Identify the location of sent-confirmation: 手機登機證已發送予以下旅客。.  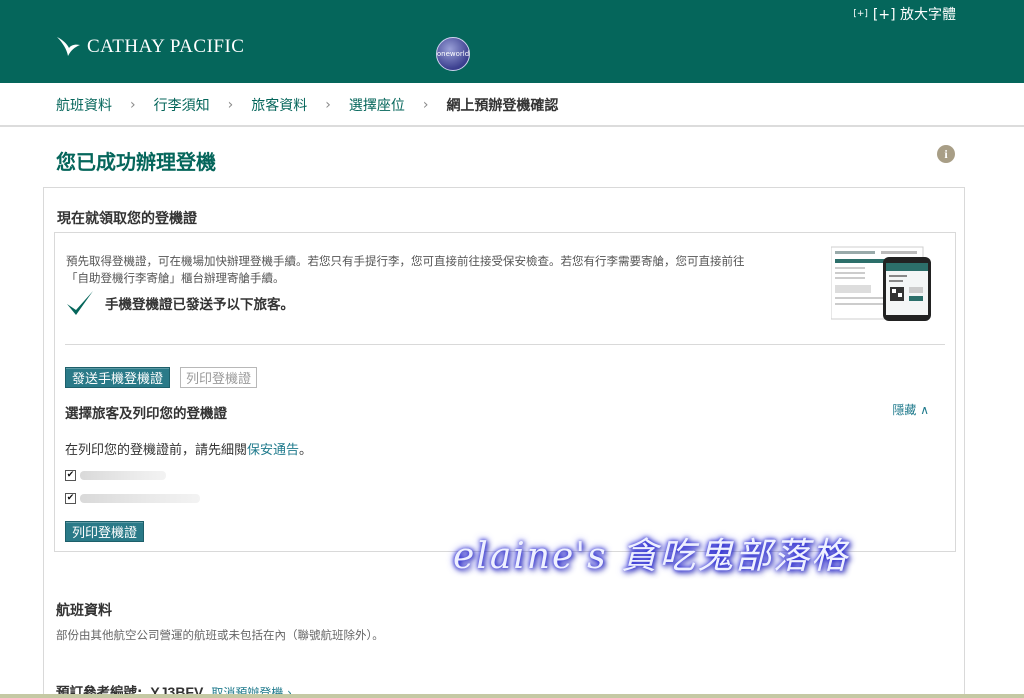
(179, 303).